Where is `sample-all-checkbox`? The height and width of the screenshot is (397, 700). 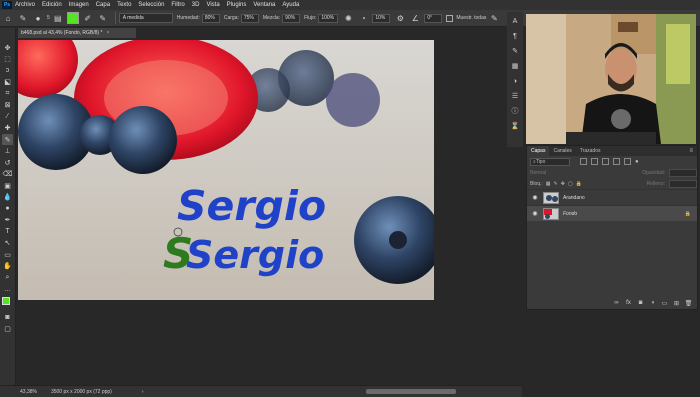 sample-all-checkbox is located at coordinates (450, 18).